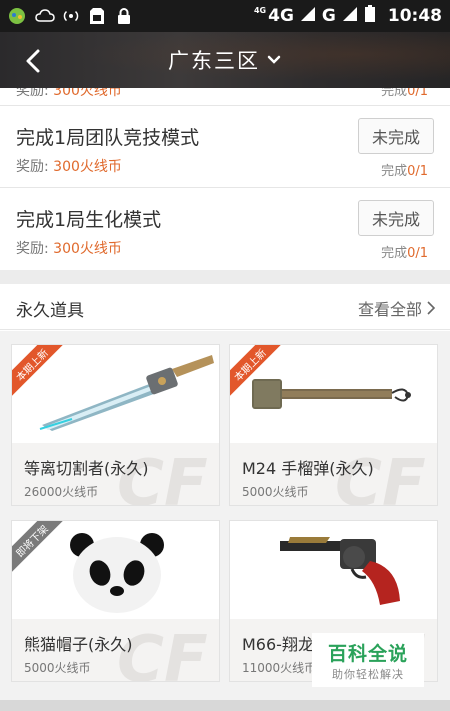 The height and width of the screenshot is (711, 450). Describe the element at coordinates (115, 425) in the screenshot. I see `item-card: 本期上新 CF 等离切割者(永久) 26000火线币` at that location.